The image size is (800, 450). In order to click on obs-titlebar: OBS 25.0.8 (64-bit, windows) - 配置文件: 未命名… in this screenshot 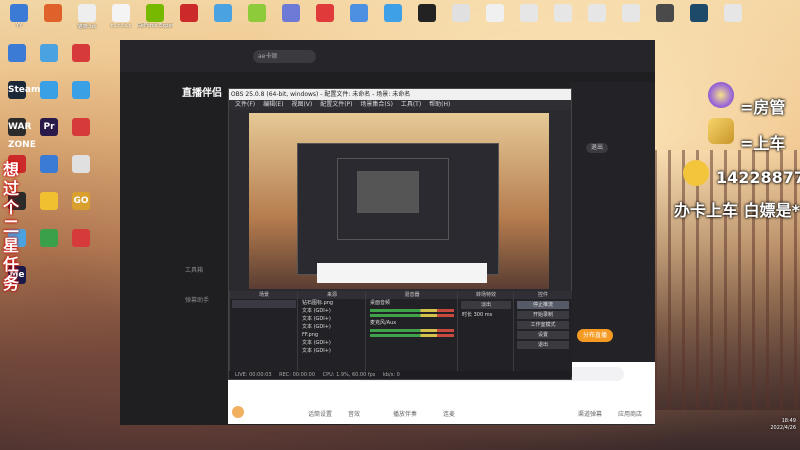, I will do `click(400, 94)`.